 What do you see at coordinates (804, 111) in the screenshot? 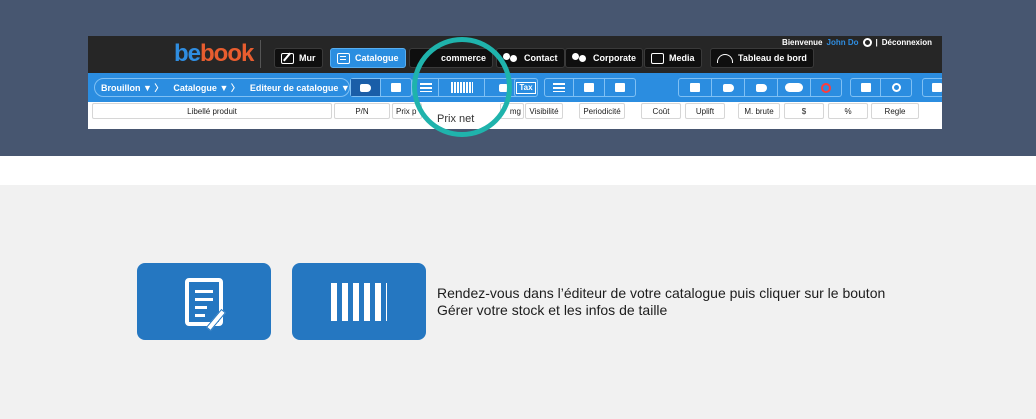
I see `col-dollar: $` at bounding box center [804, 111].